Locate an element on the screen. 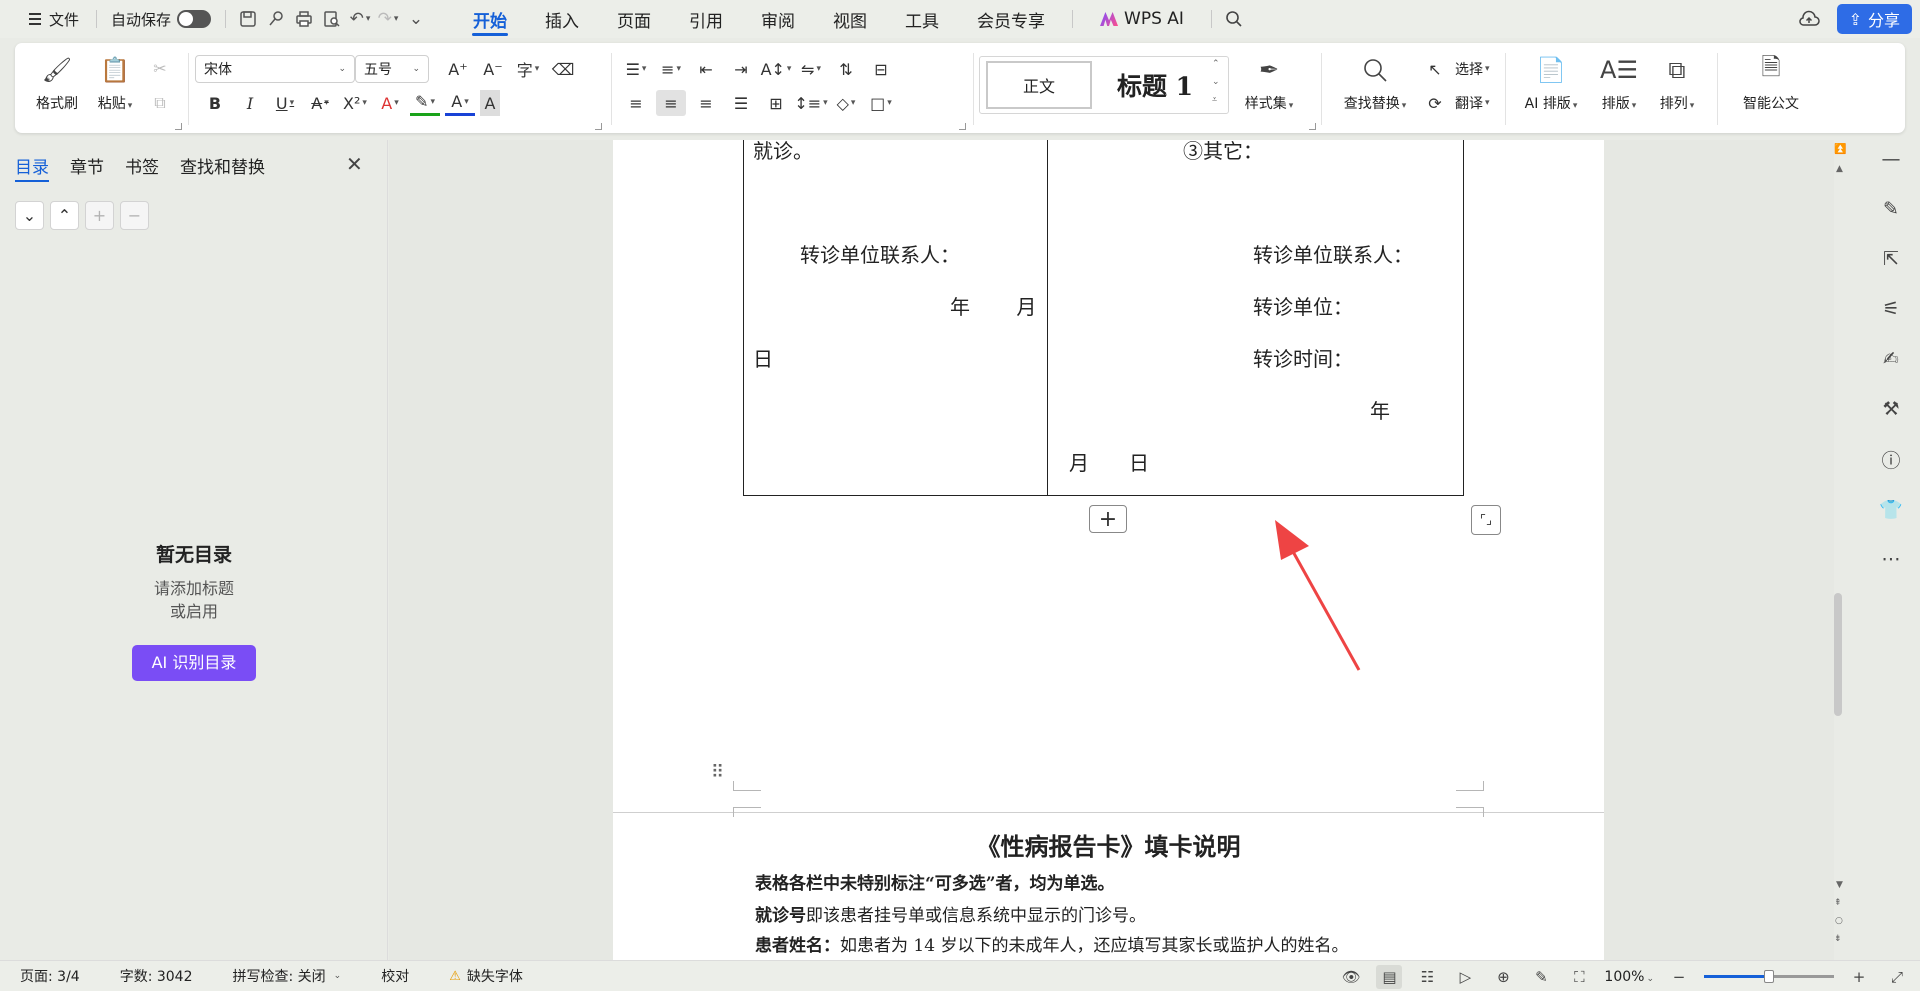 The width and height of the screenshot is (1920, 991). paragraph: 患者姓名：如患者为 14 岁以下的未成年人，还应填写其家长或监护人的姓名。 is located at coordinates (1051, 943).